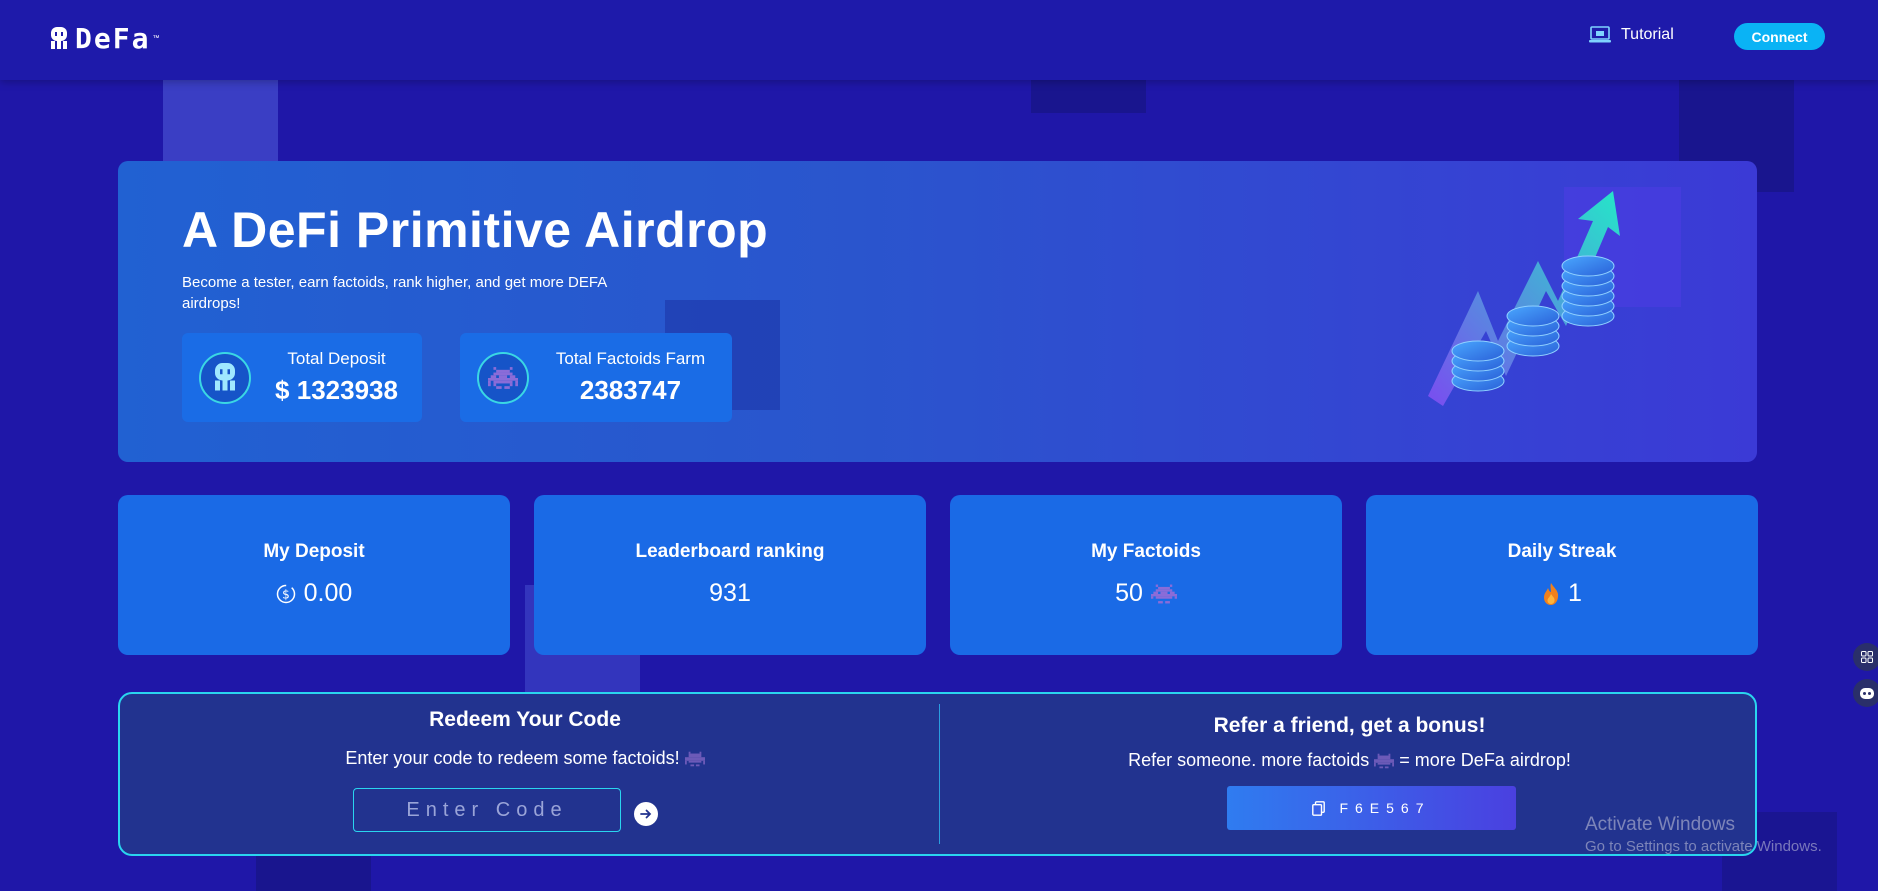 The width and height of the screenshot is (1878, 891). What do you see at coordinates (314, 575) in the screenshot?
I see `my-deposit-card: My Deposit $ 0.00` at bounding box center [314, 575].